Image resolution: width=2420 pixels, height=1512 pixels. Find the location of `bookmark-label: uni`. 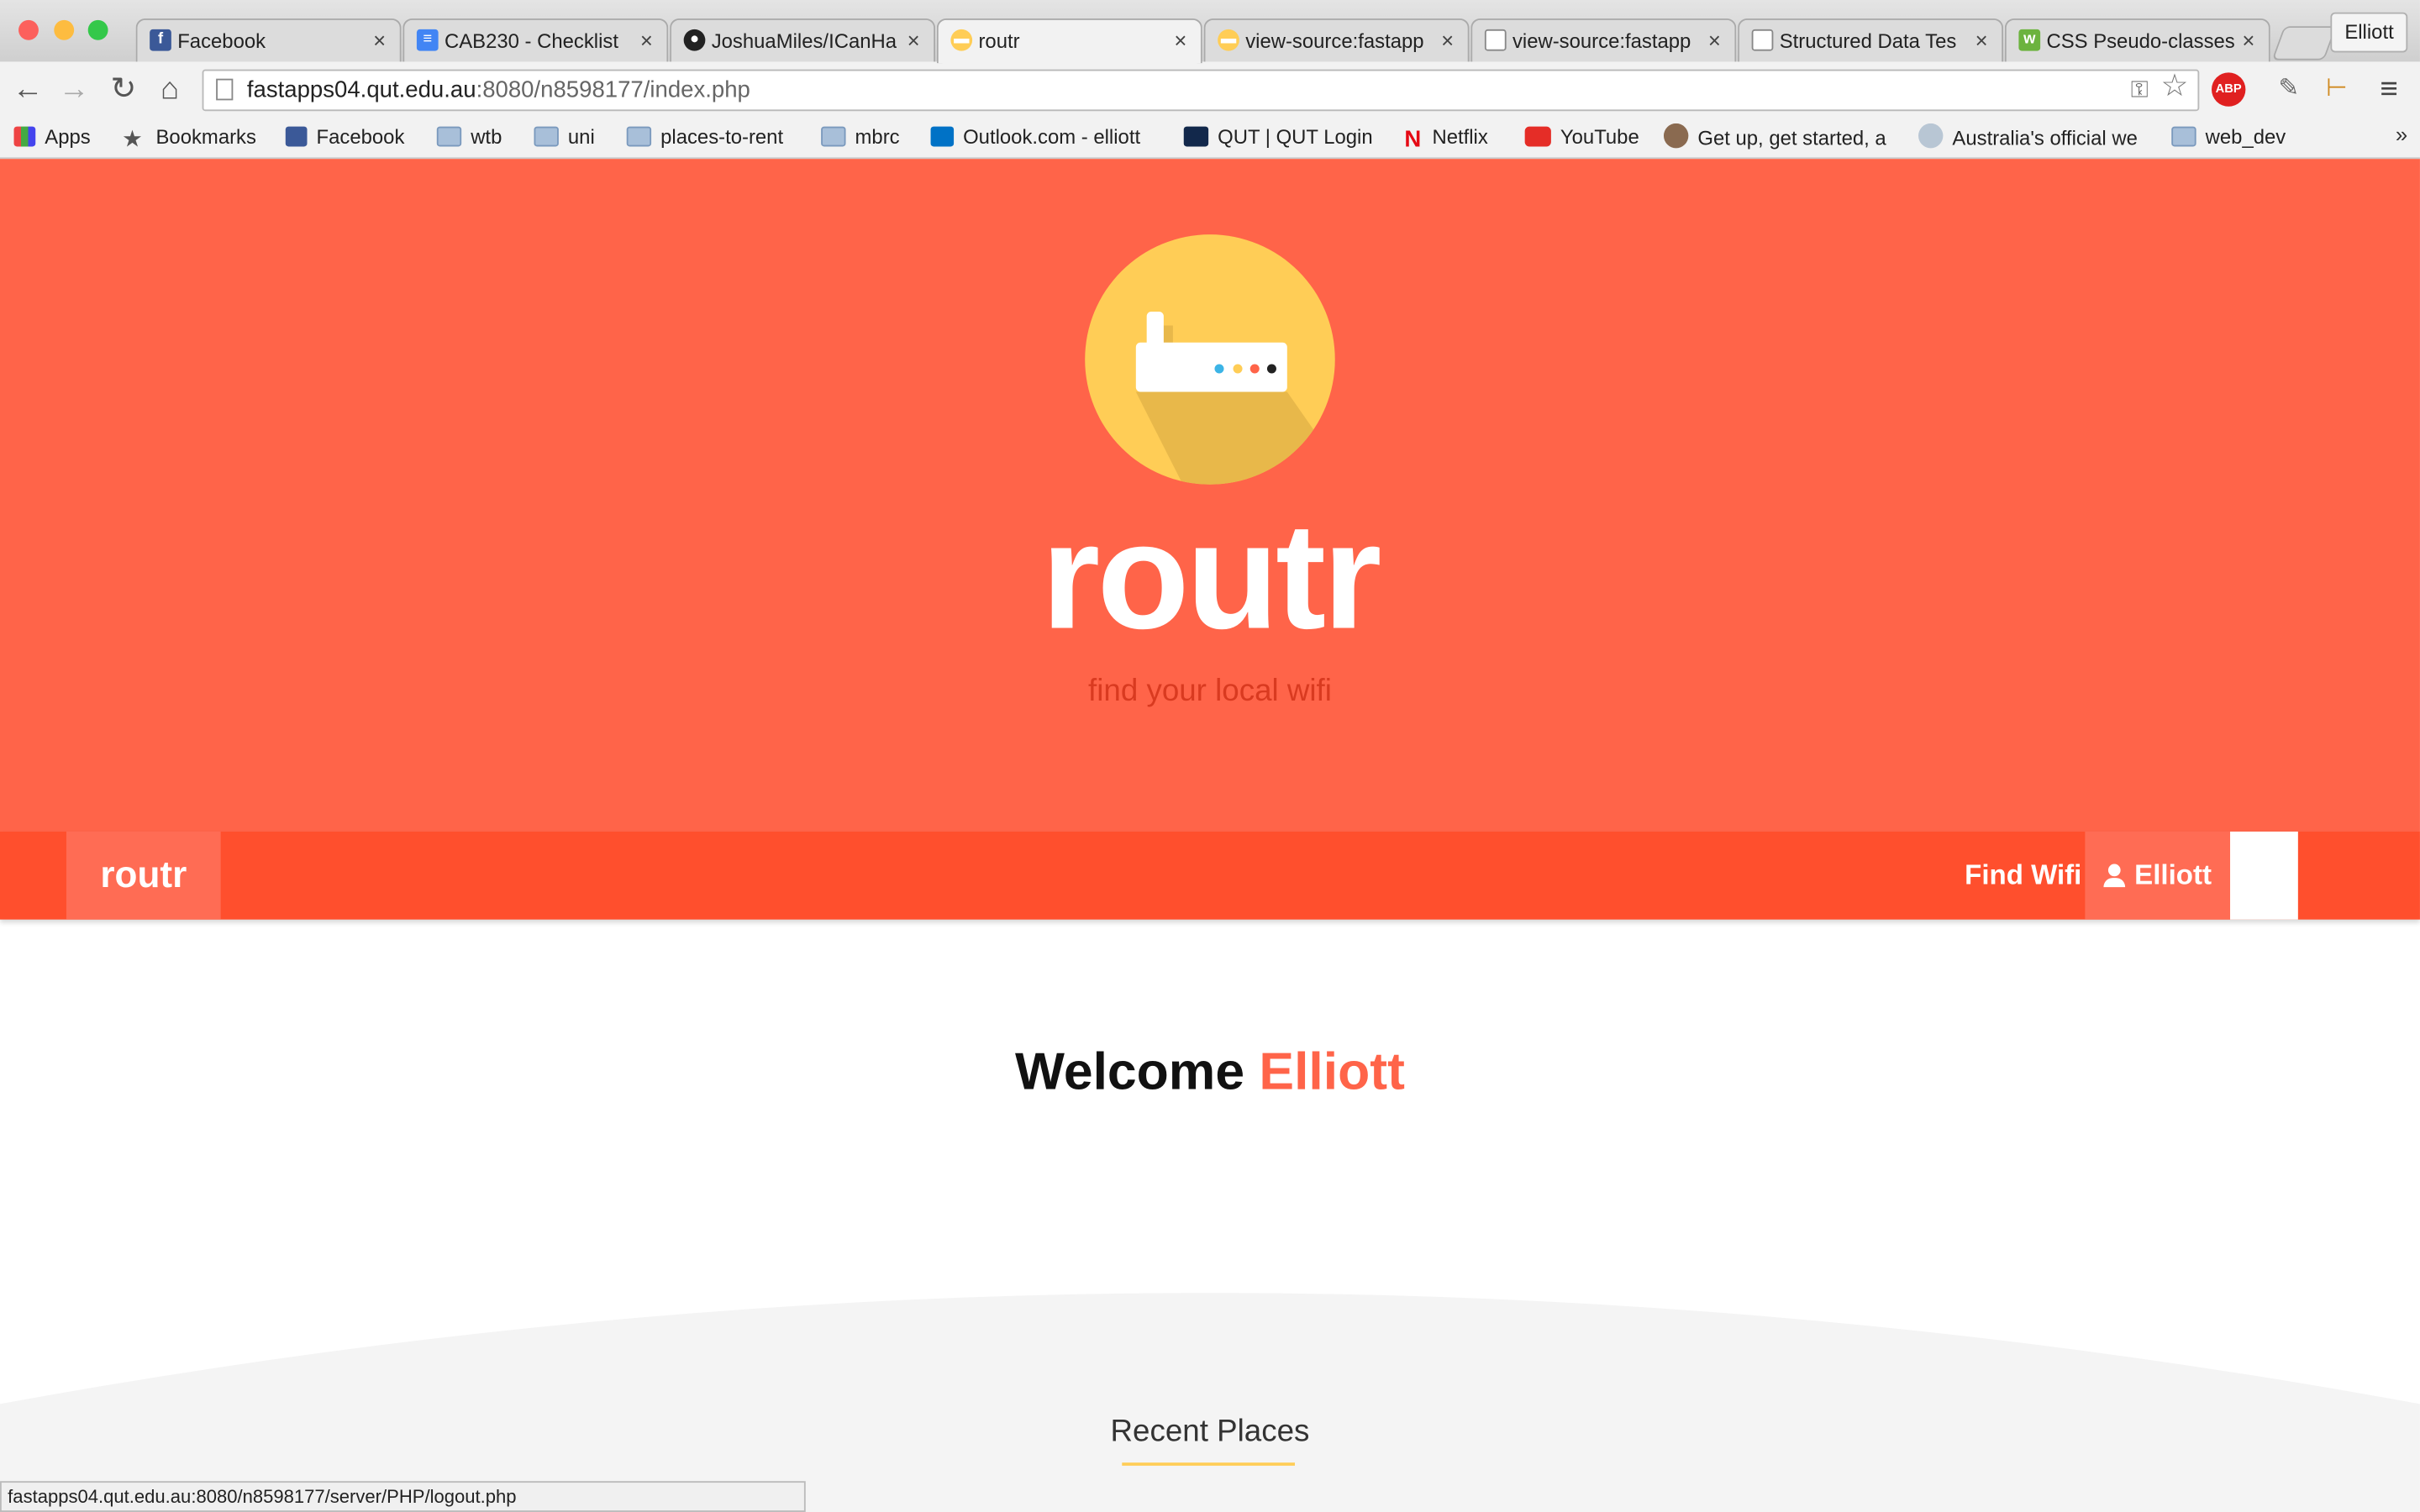

bookmark-label: uni is located at coordinates (581, 136).